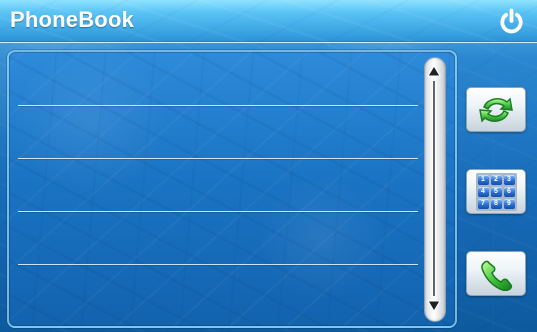 This screenshot has height=332, width=537. I want to click on scroll-up-button, so click(434, 71).